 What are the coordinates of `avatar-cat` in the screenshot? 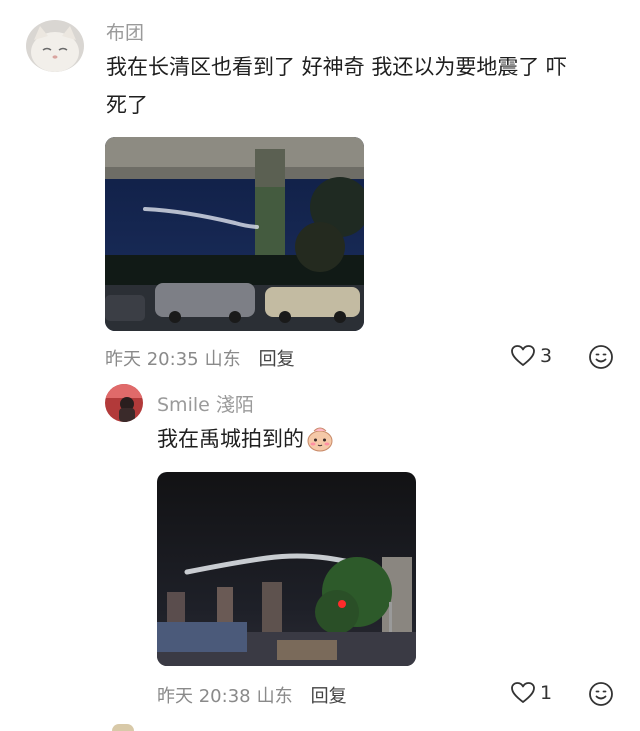 It's located at (55, 46).